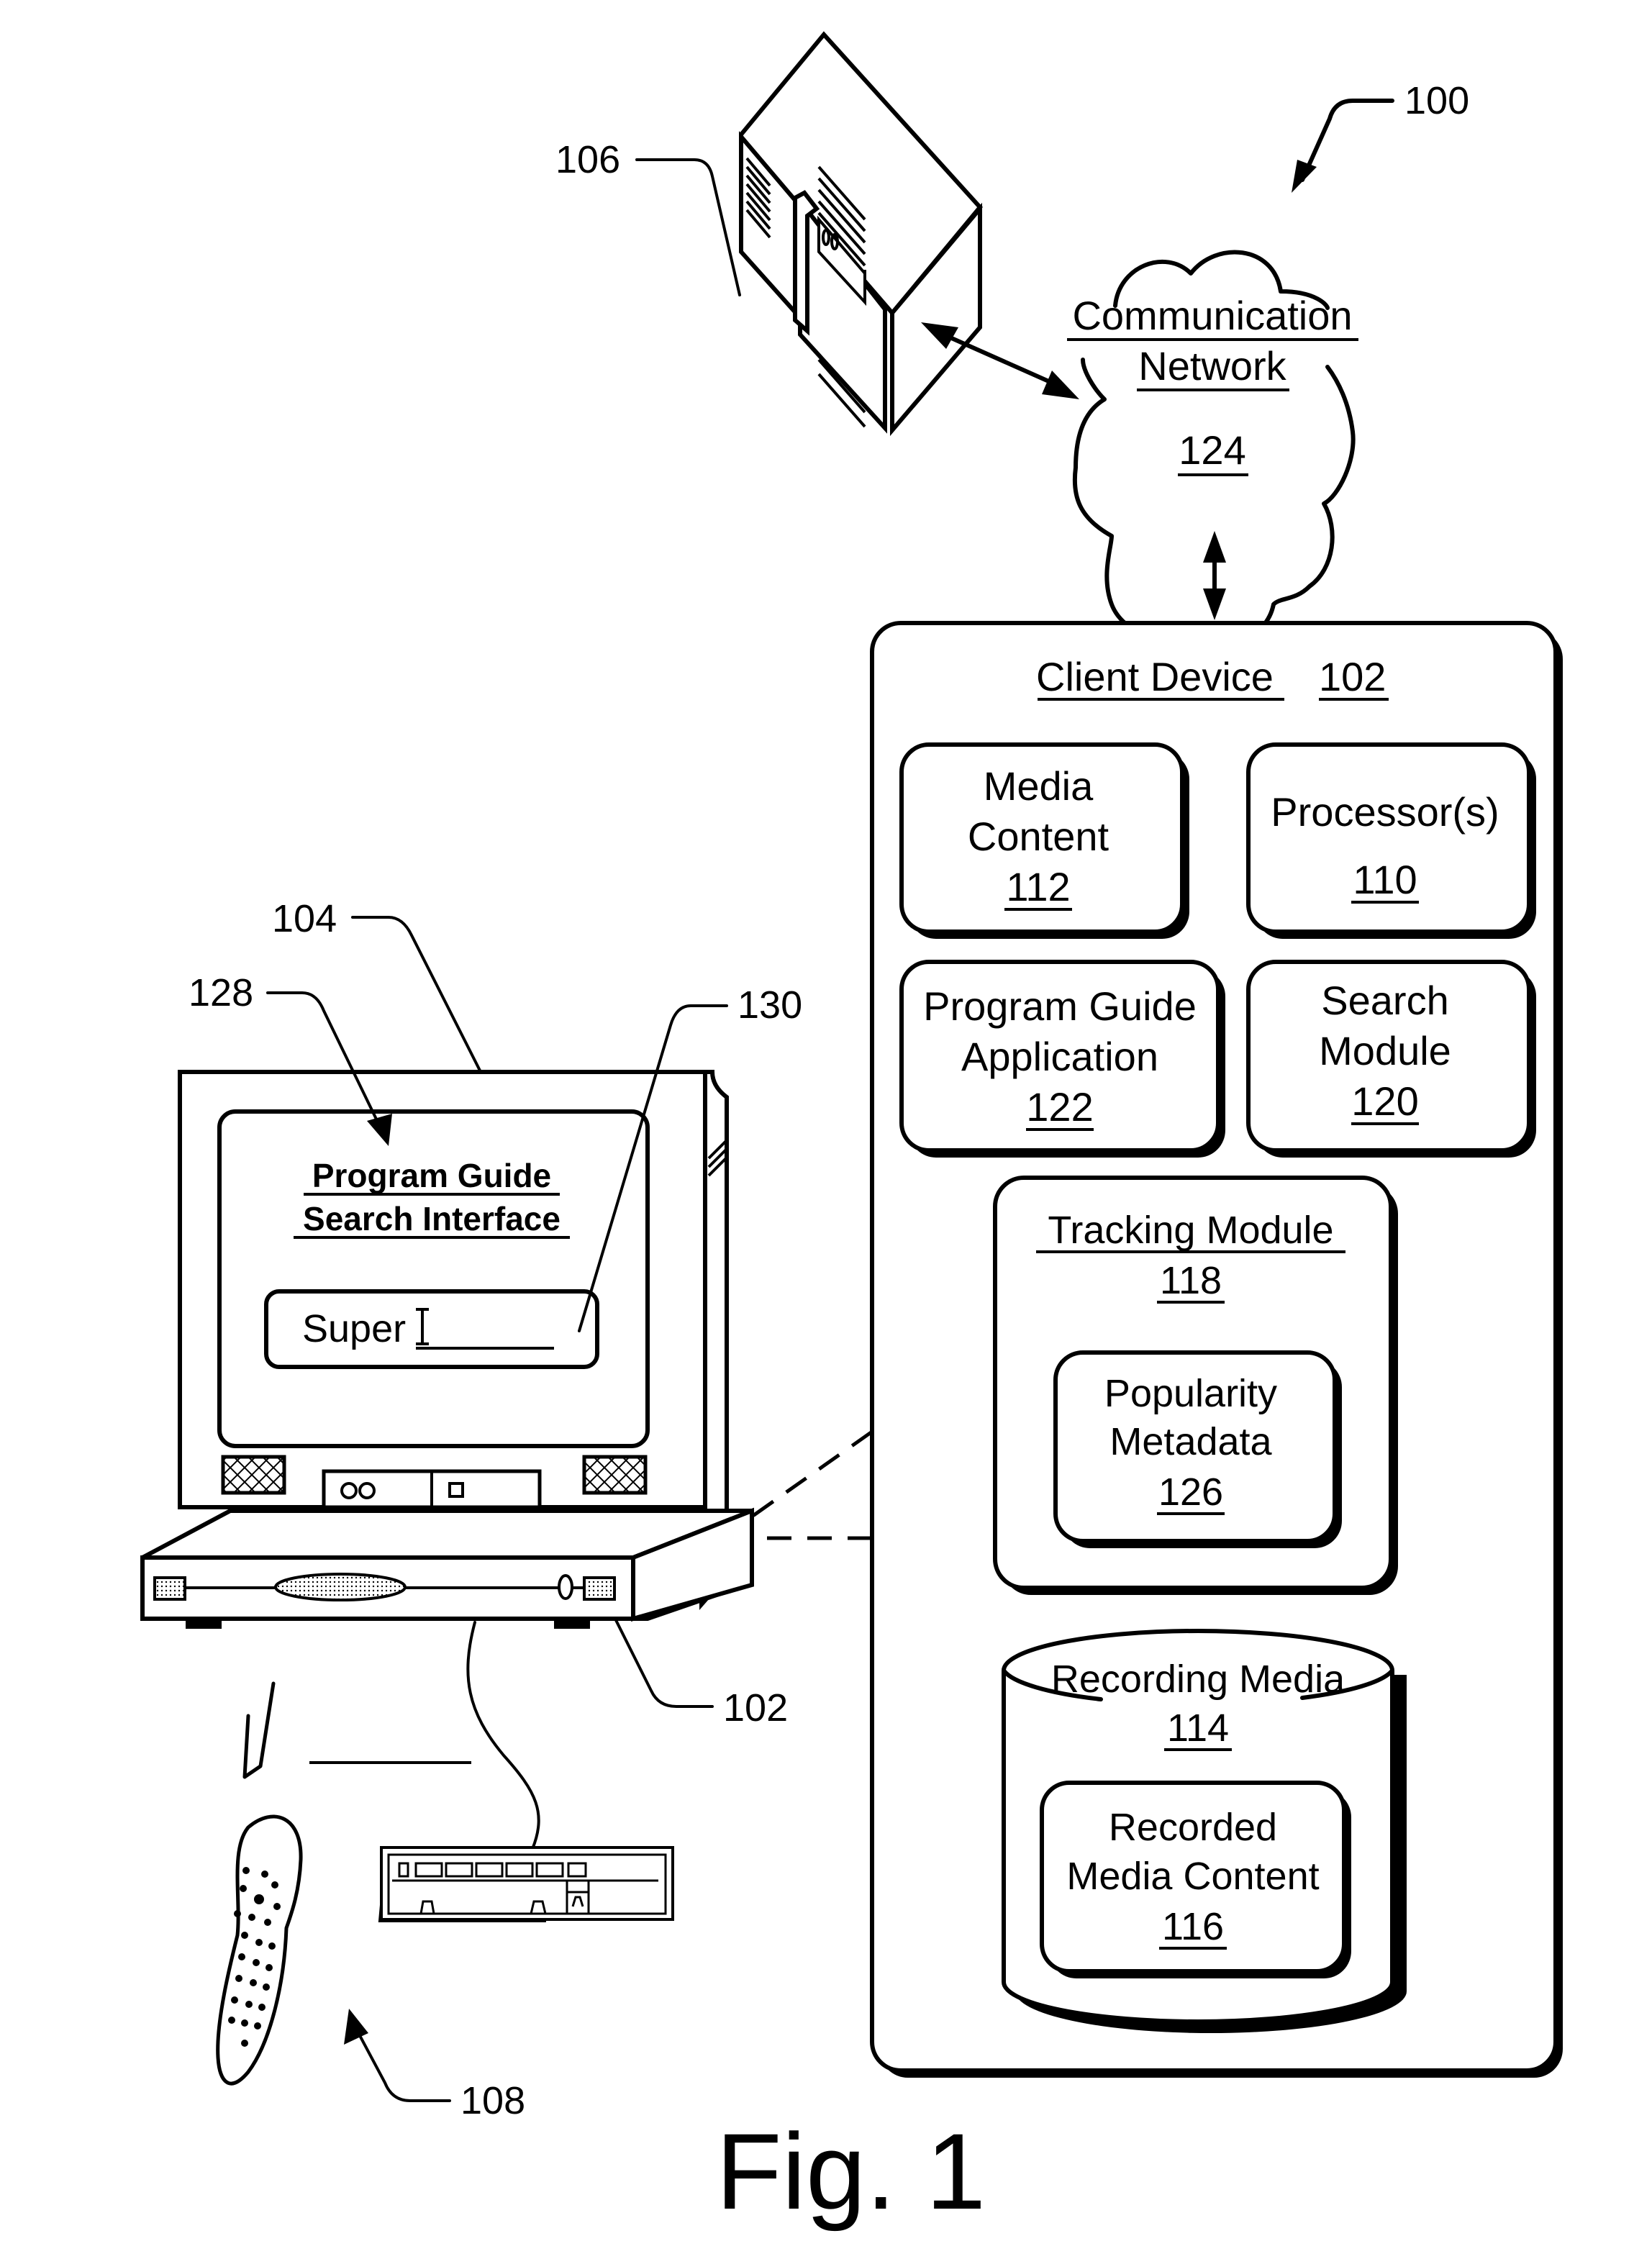 Image resolution: width=1652 pixels, height=2259 pixels. Describe the element at coordinates (1352, 676) in the screenshot. I see `client-device-ref-102: 102` at that location.